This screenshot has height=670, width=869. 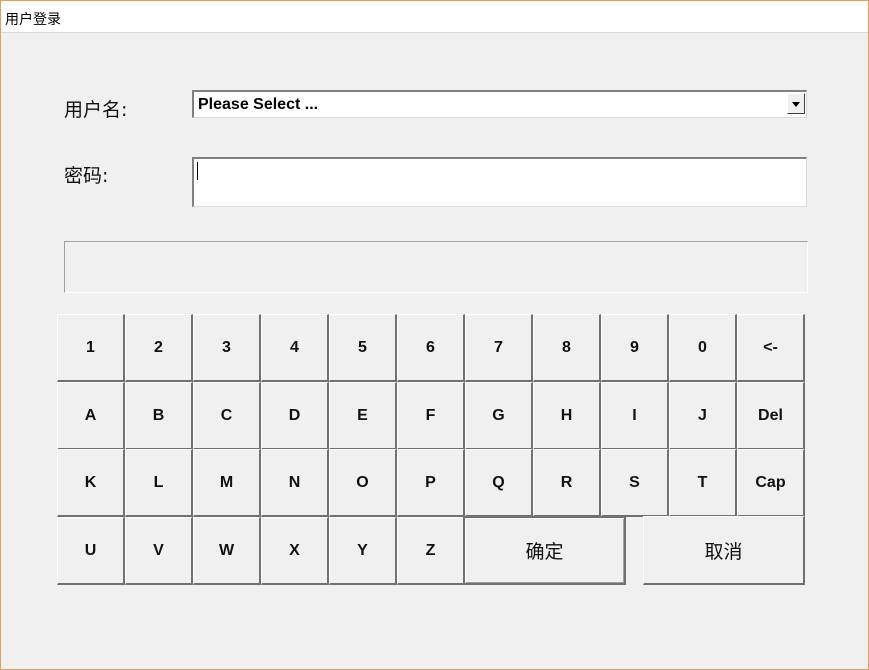 I want to click on key-x: X, so click(x=295, y=551).